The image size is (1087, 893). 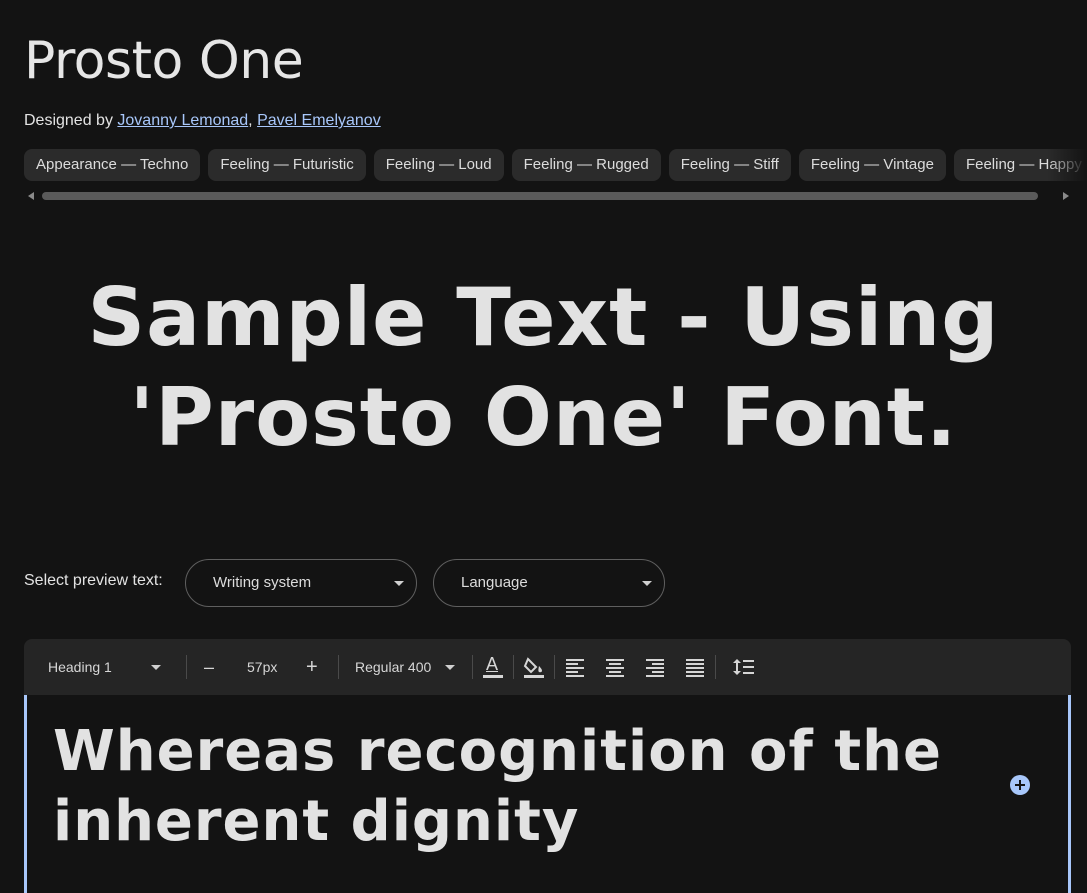 I want to click on designer-link-2: Pavel Emelyanov, so click(x=319, y=120).